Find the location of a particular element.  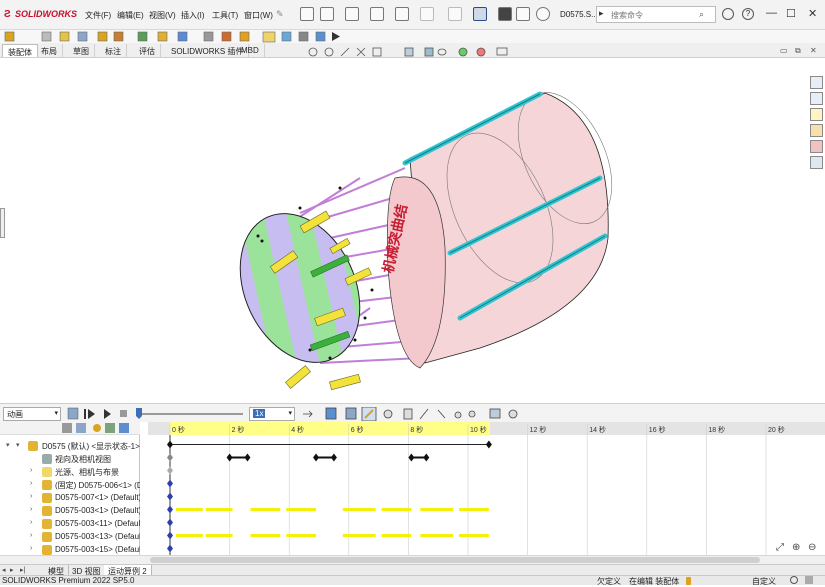

zoom-to-fit-icon: ⤢ is located at coordinates (780, 547).